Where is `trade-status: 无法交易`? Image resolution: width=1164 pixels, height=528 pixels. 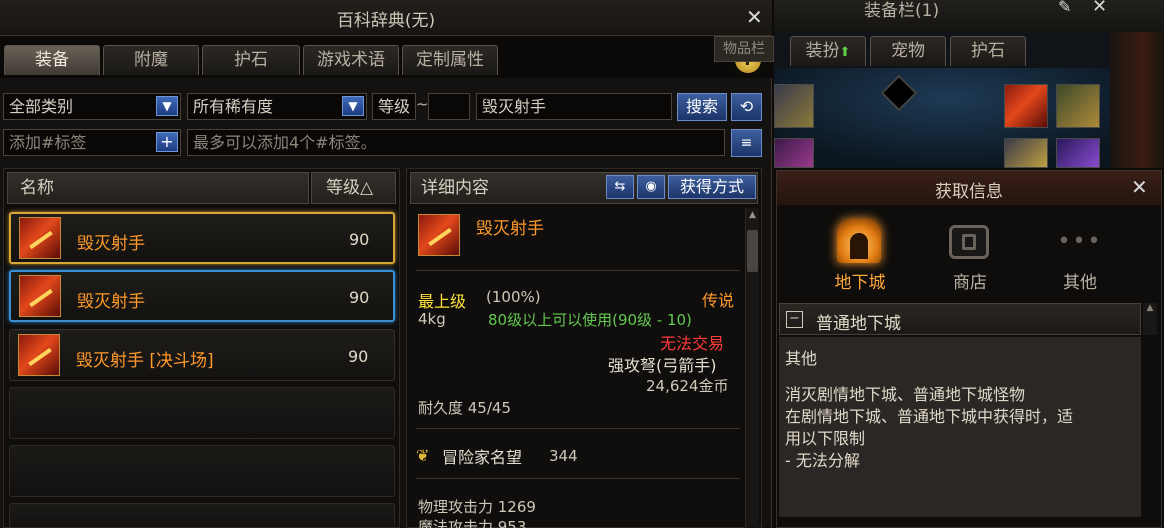
trade-status: 无法交易 is located at coordinates (692, 343).